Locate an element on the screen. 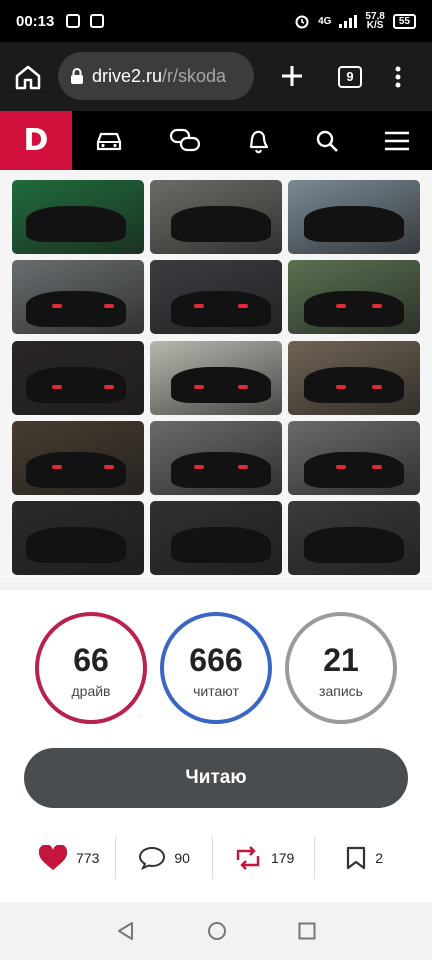 The width and height of the screenshot is (432, 960). home-icon is located at coordinates (28, 77).